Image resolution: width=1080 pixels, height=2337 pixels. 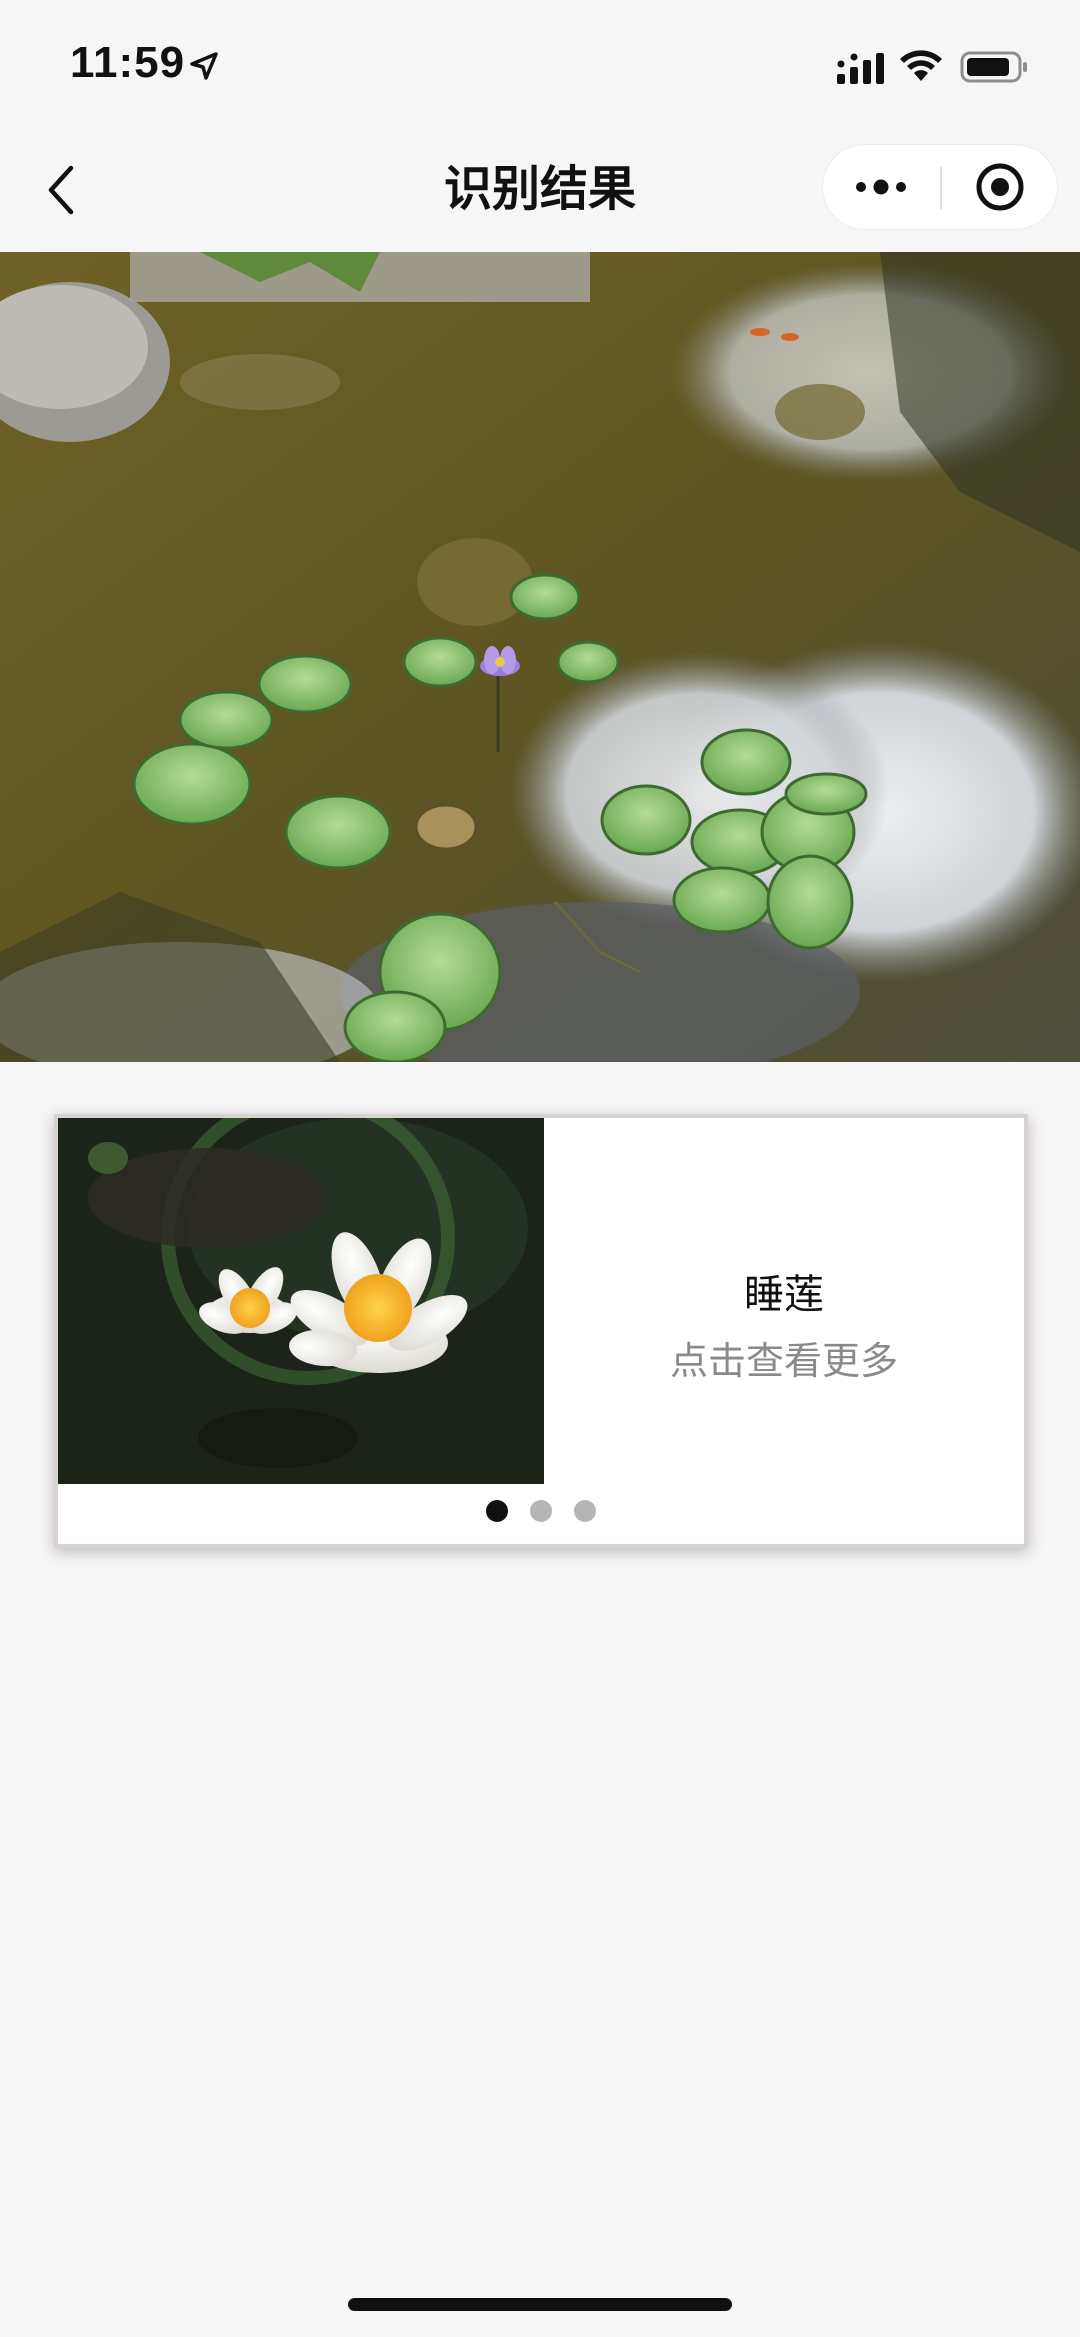 What do you see at coordinates (204, 66) in the screenshot?
I see `location-arrow-icon` at bounding box center [204, 66].